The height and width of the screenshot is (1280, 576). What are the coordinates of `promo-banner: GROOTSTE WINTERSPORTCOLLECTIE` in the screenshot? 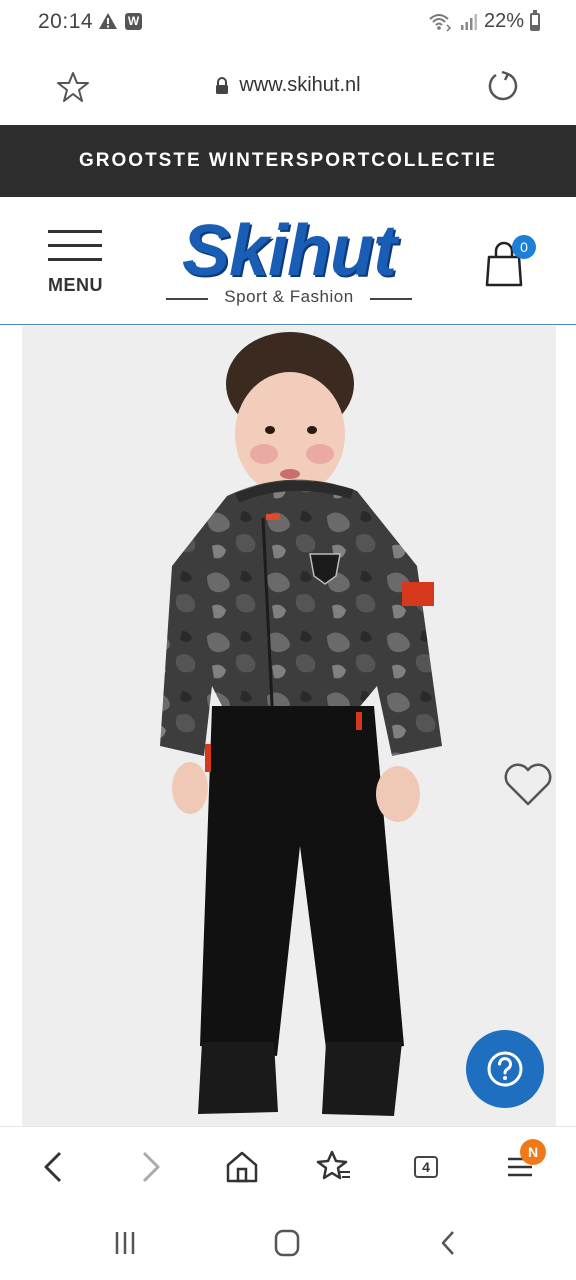 It's located at (288, 161).